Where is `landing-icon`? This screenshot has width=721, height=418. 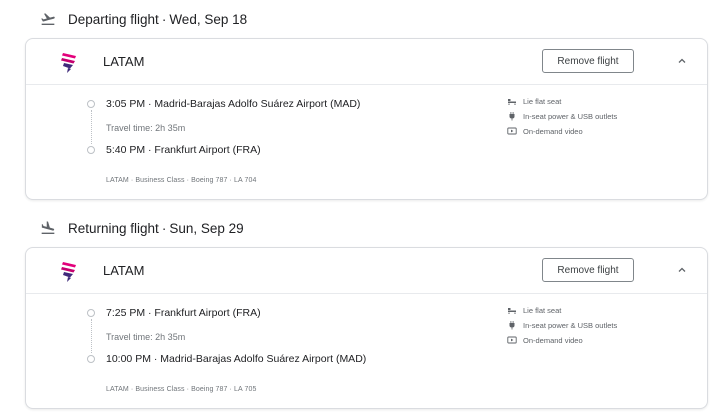 landing-icon is located at coordinates (48, 228).